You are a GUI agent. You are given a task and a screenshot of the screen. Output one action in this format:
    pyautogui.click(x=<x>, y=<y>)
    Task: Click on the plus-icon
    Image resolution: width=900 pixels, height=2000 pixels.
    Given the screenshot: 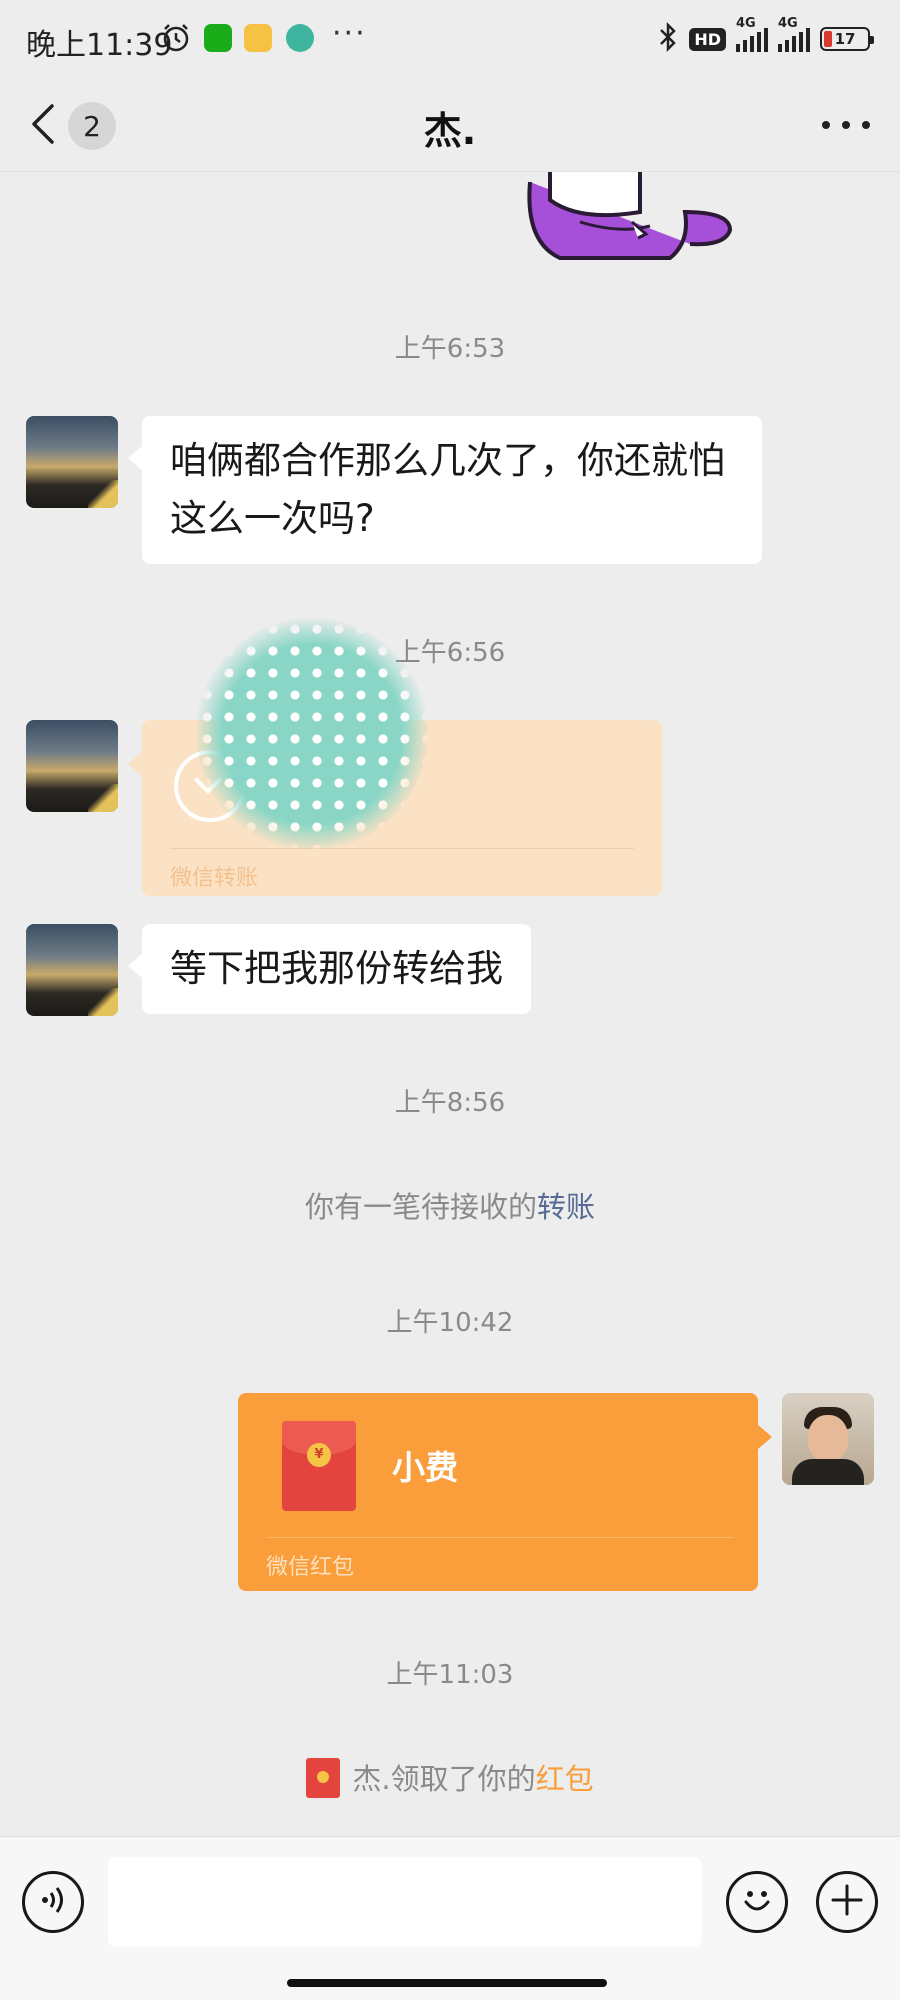 What is the action you would take?
    pyautogui.click(x=847, y=1902)
    